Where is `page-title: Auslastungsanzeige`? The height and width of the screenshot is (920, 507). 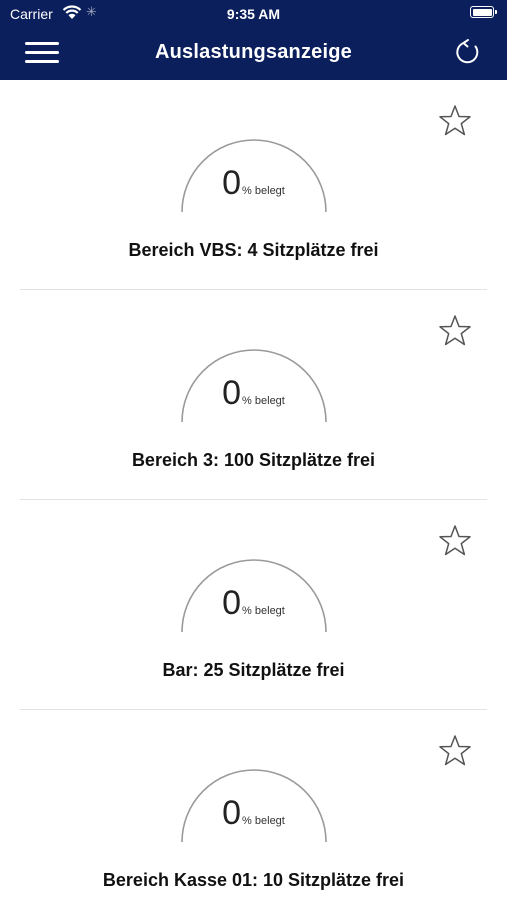 page-title: Auslastungsanzeige is located at coordinates (253, 52).